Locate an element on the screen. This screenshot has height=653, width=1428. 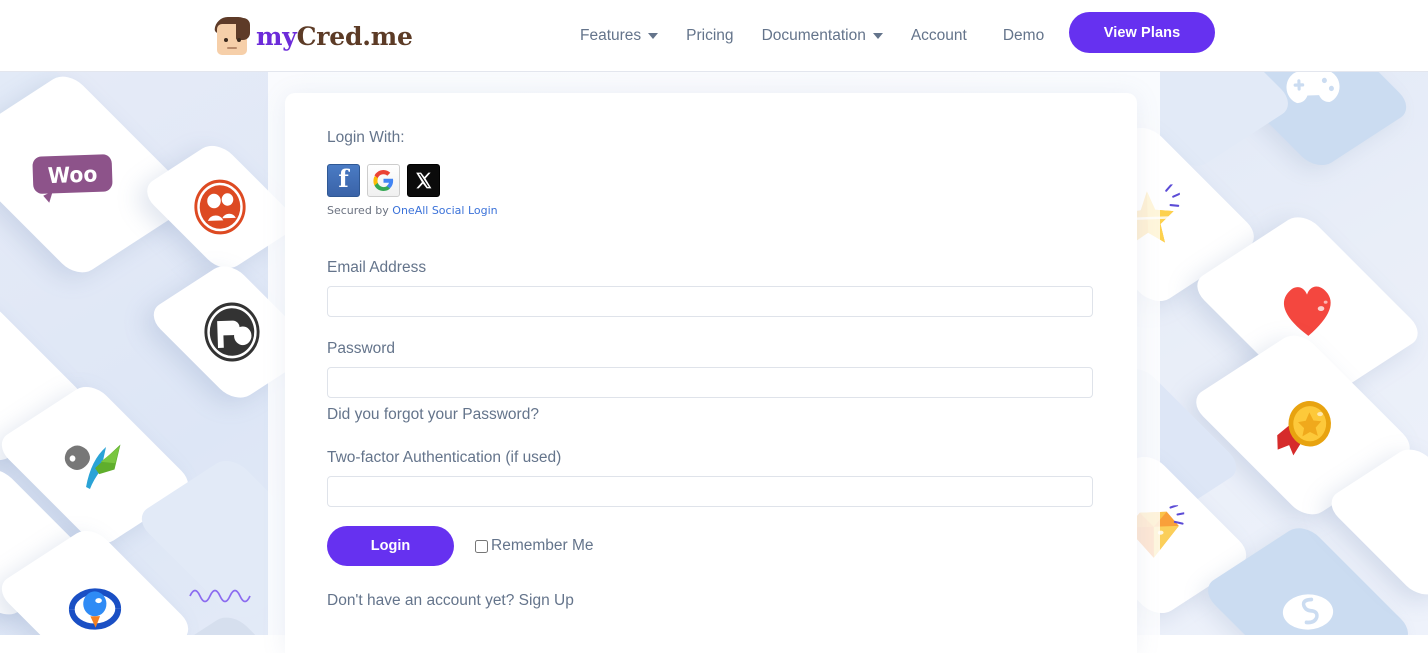
signup-prompt: Don't have an account yet? Sign Up is located at coordinates (711, 601).